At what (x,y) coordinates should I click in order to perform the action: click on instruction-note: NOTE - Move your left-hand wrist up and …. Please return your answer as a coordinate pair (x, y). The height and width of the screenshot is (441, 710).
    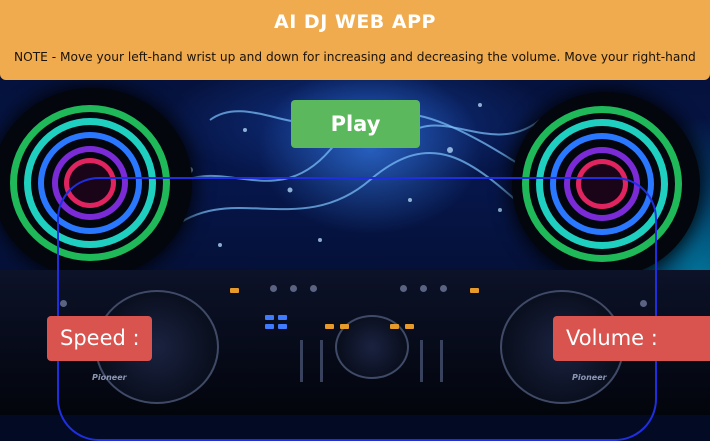
    Looking at the image, I should click on (355, 57).